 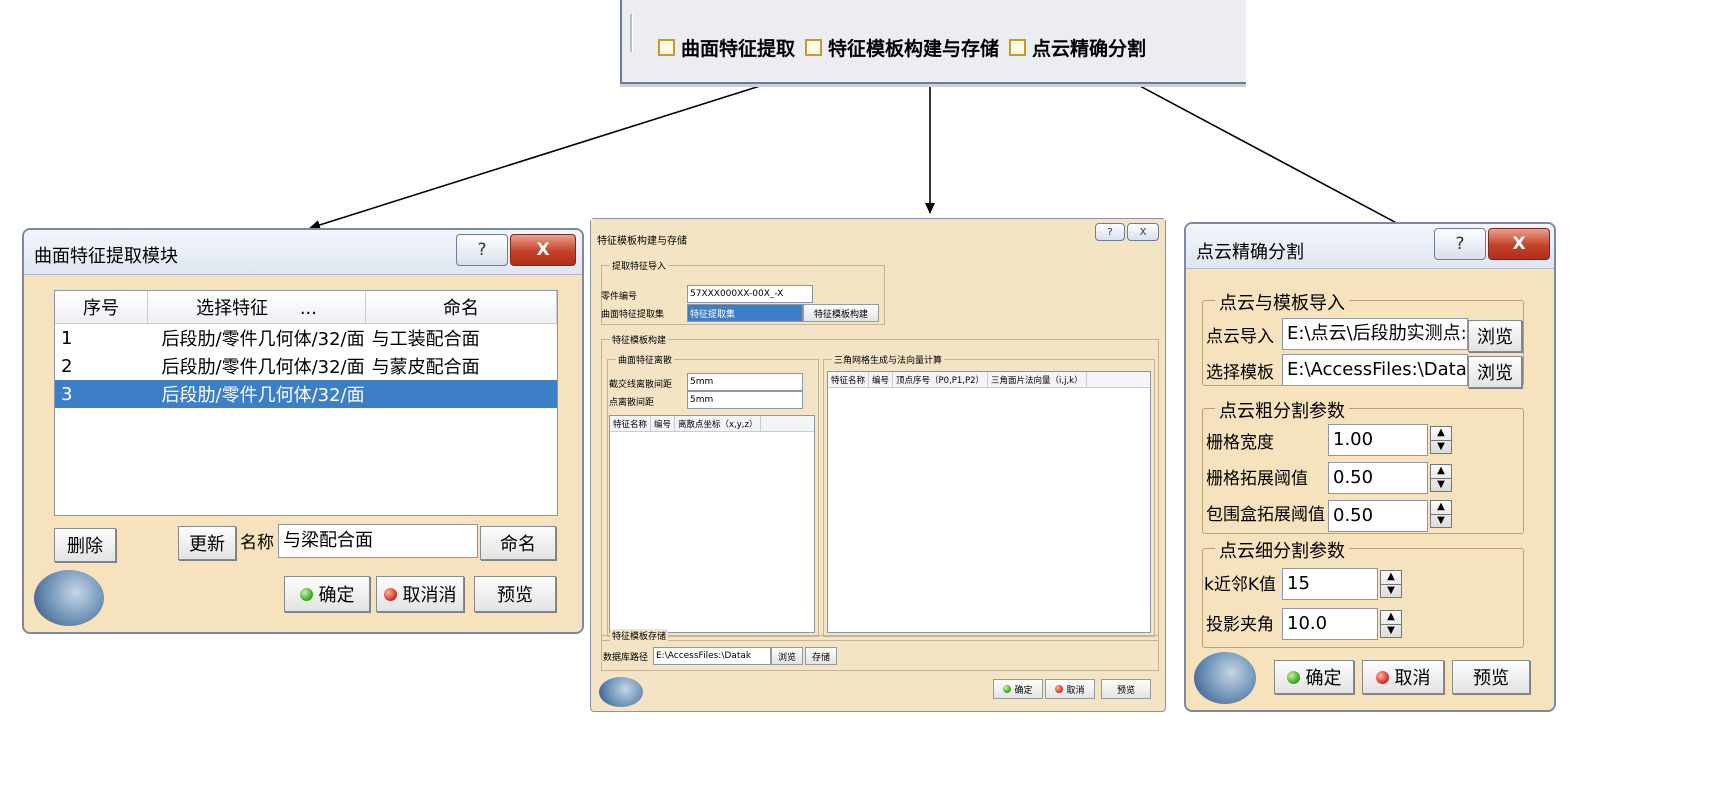 What do you see at coordinates (814, 47) in the screenshot?
I see `template-build-icon` at bounding box center [814, 47].